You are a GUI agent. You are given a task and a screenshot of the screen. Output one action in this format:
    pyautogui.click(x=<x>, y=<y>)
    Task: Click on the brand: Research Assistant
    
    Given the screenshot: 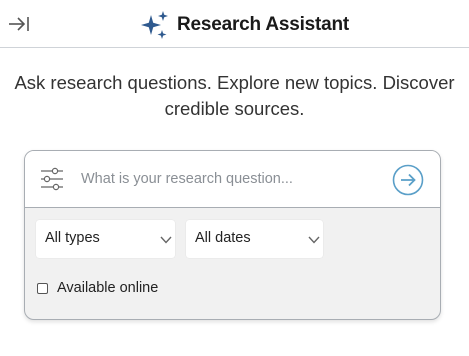 What is the action you would take?
    pyautogui.click(x=243, y=25)
    